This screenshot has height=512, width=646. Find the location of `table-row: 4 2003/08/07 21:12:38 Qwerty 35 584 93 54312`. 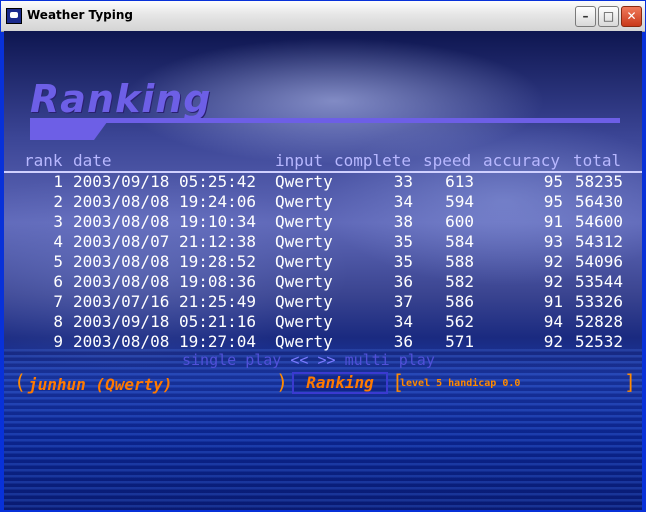

table-row: 4 2003/08/07 21:12:38 Qwerty 35 584 93 54312 is located at coordinates (323, 242).